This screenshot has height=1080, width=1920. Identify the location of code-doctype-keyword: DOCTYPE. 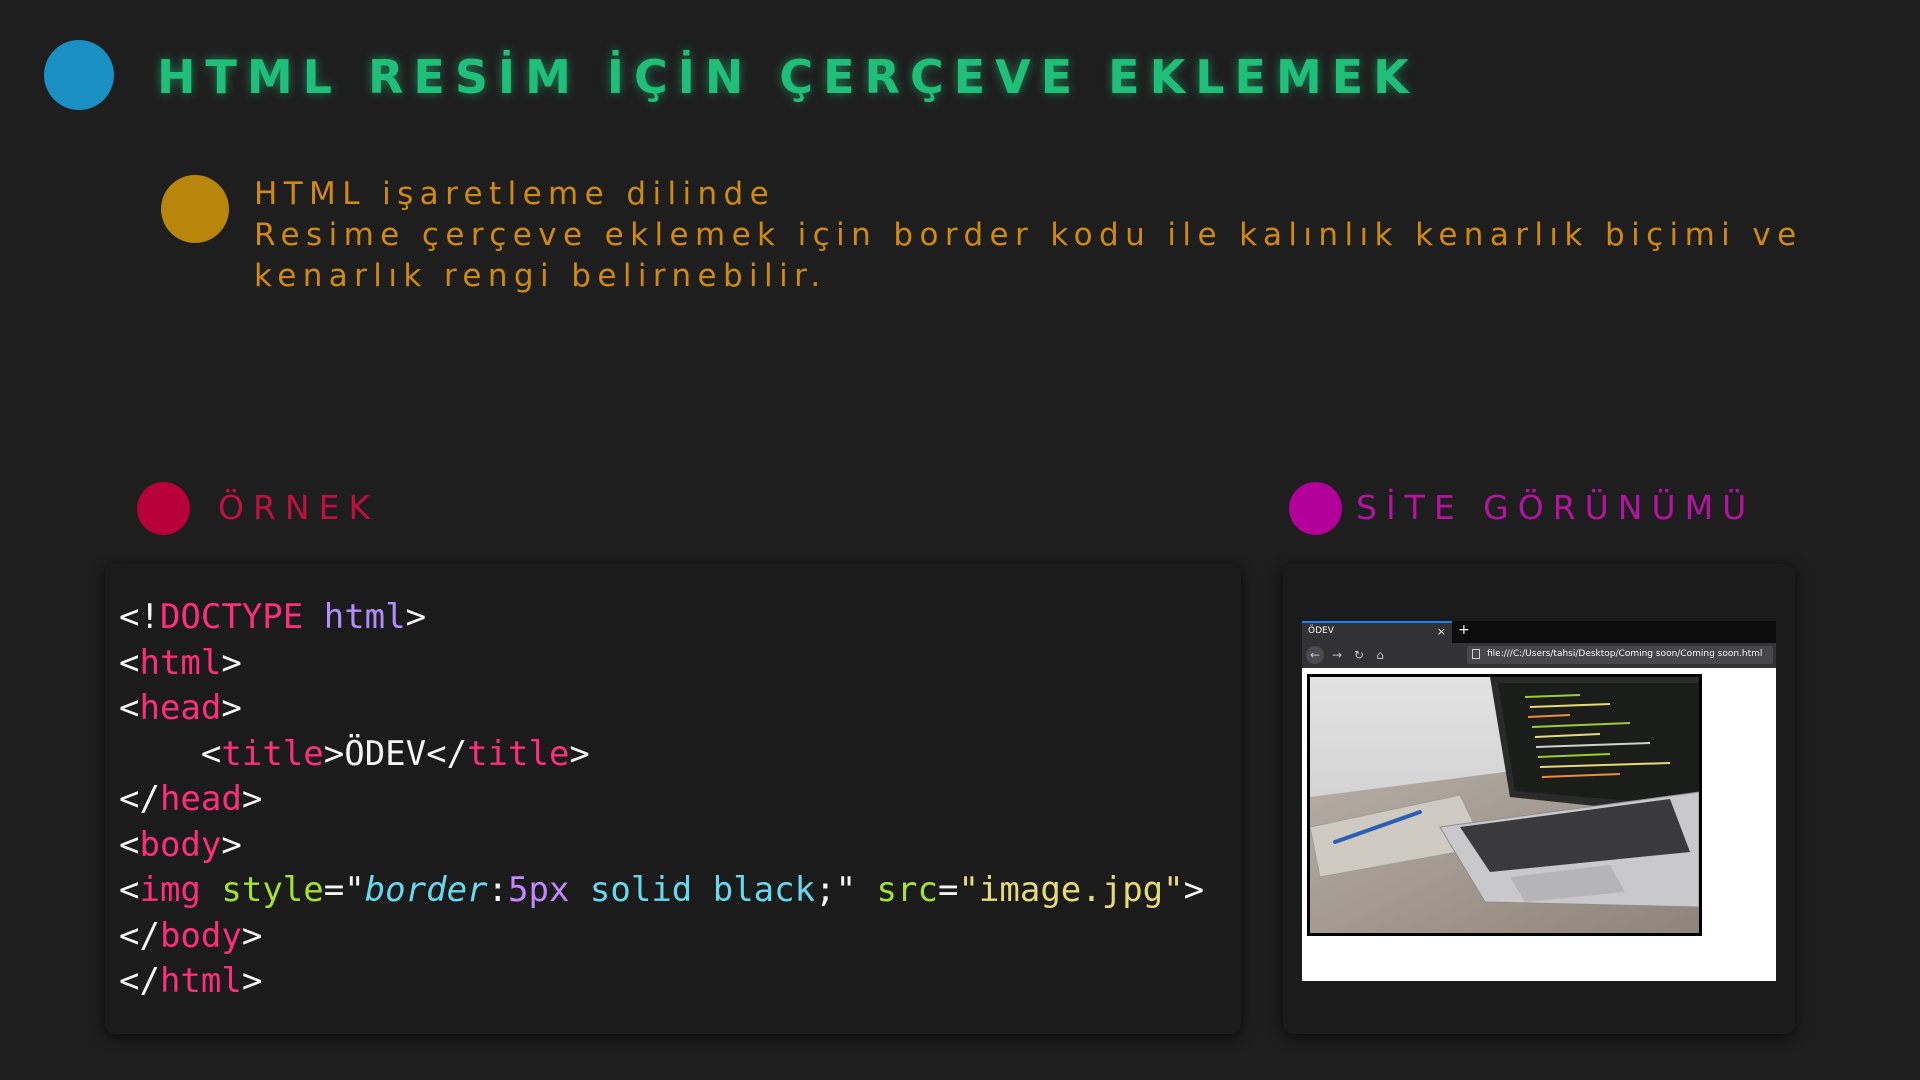
(231, 617).